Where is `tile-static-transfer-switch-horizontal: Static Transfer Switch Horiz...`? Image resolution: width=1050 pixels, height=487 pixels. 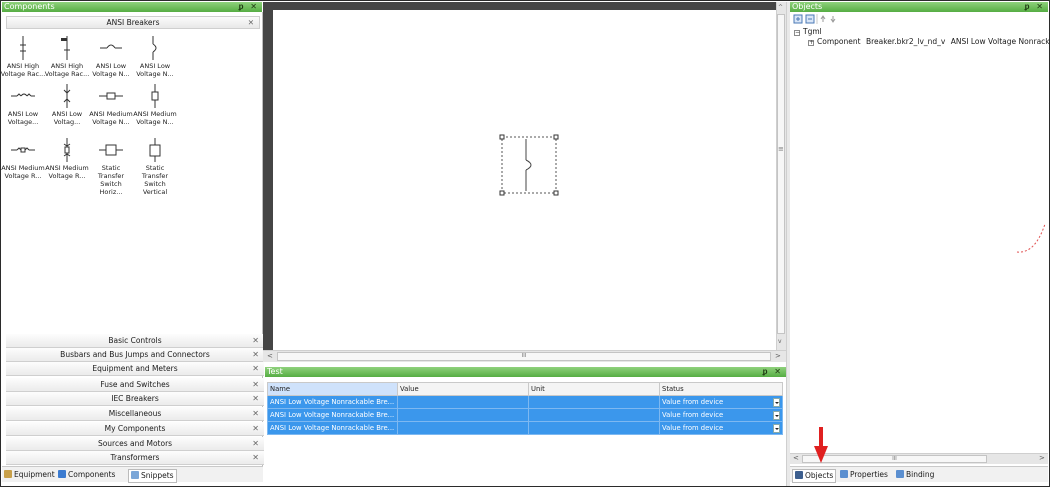
tile-static-transfer-switch-horizontal: Static Transfer Switch Horiz... is located at coordinates (111, 167).